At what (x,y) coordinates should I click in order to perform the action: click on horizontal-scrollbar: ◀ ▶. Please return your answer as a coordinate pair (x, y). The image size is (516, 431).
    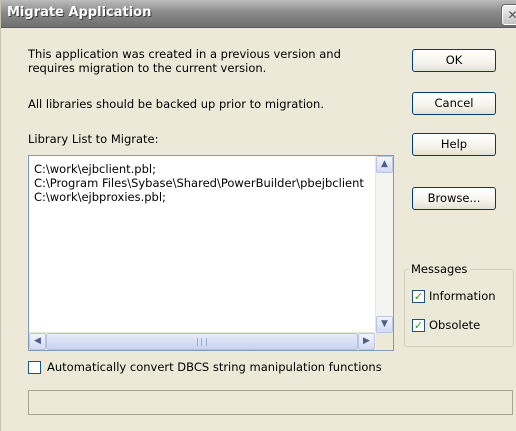
    Looking at the image, I should click on (202, 341).